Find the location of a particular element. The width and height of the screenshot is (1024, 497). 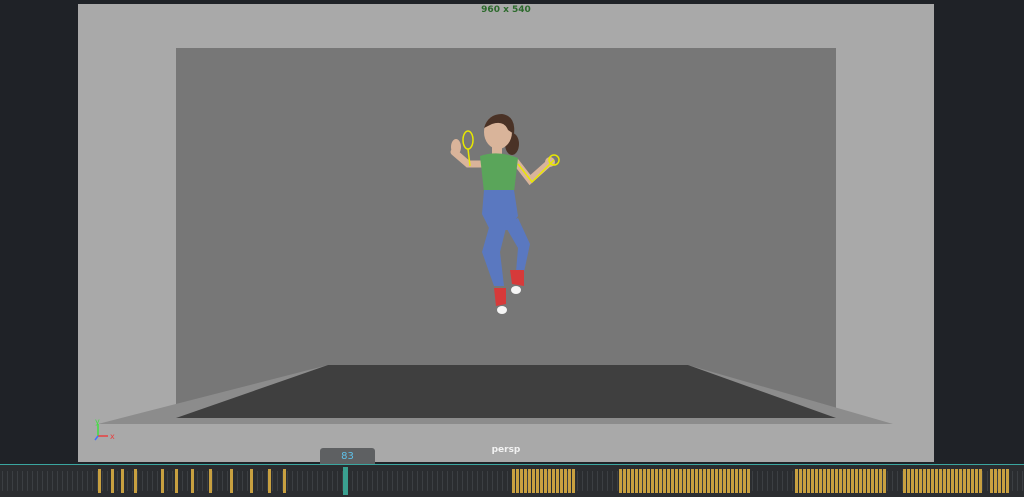

timeline-bar is located at coordinates (512, 480).